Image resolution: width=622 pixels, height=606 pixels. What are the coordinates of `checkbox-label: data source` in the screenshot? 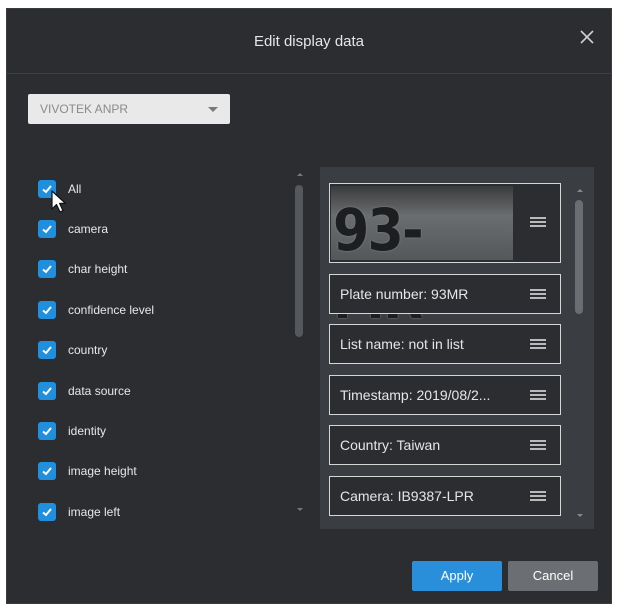 It's located at (99, 391).